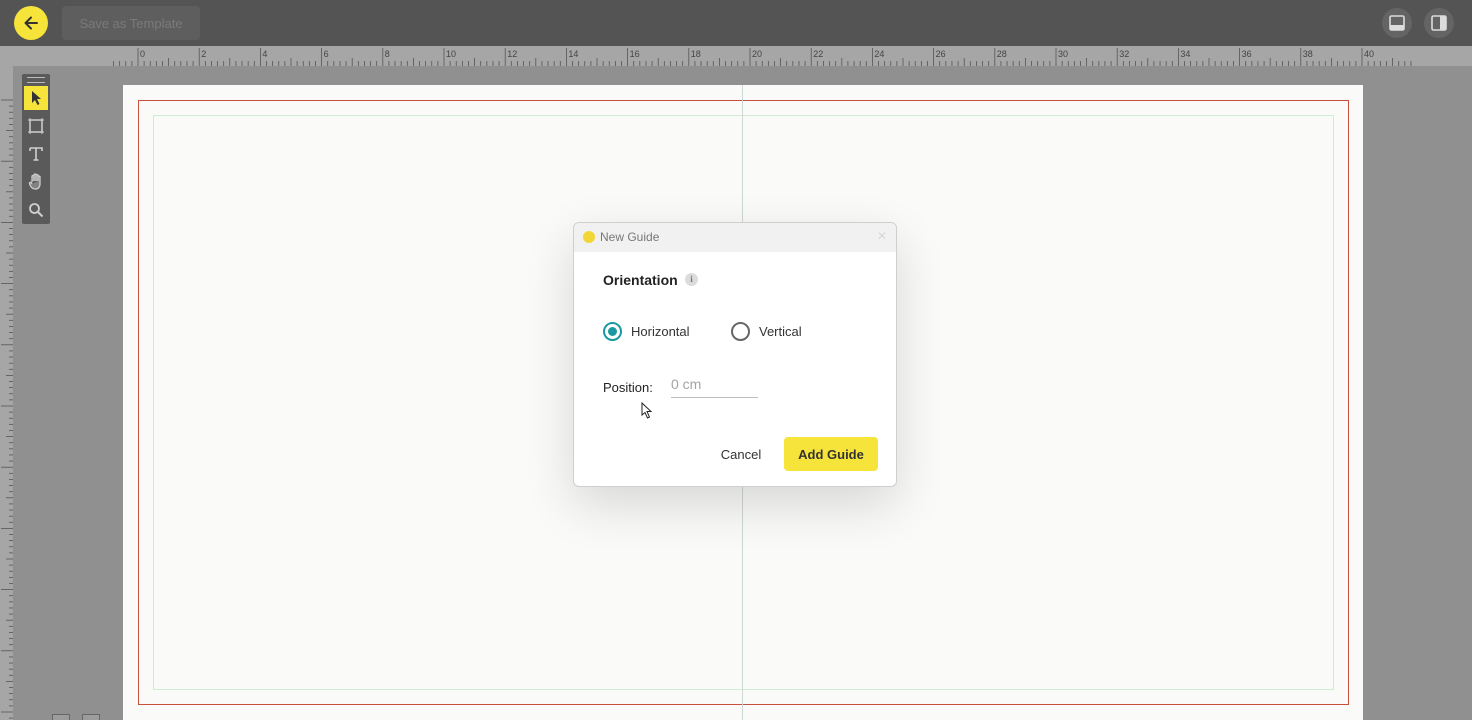  Describe the element at coordinates (635, 54) in the screenshot. I see `ruler-label: 16` at that location.